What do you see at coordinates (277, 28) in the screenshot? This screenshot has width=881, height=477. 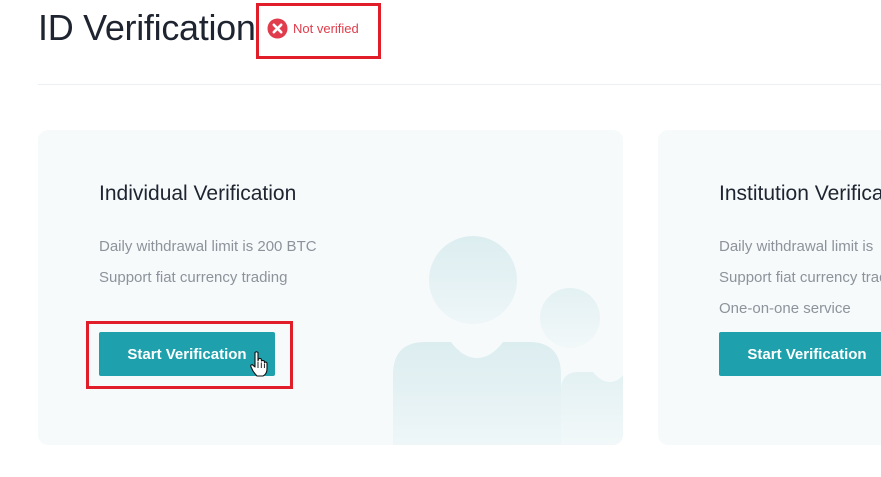 I see `error-circle-icon` at bounding box center [277, 28].